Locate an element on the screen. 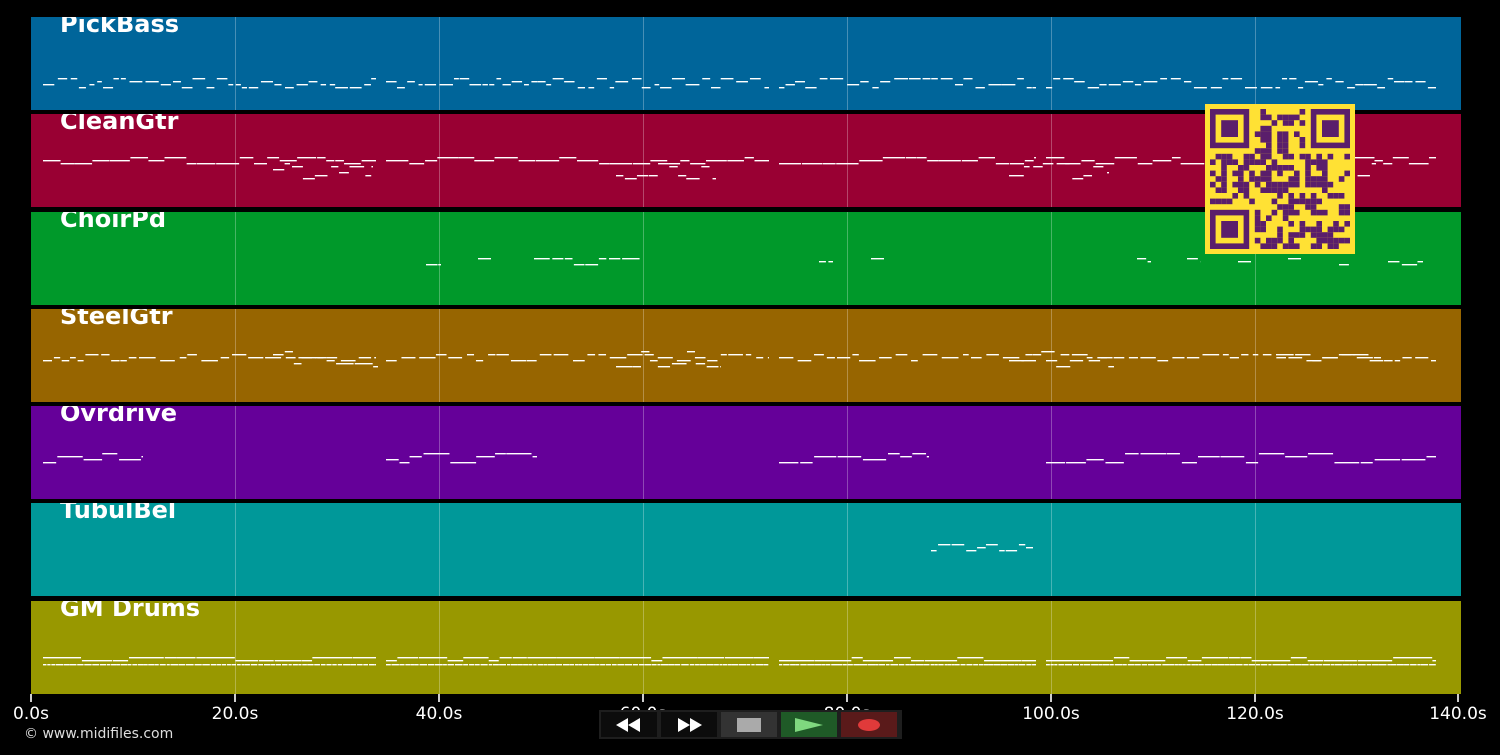  track-name: Ovrdrive is located at coordinates (119, 416).